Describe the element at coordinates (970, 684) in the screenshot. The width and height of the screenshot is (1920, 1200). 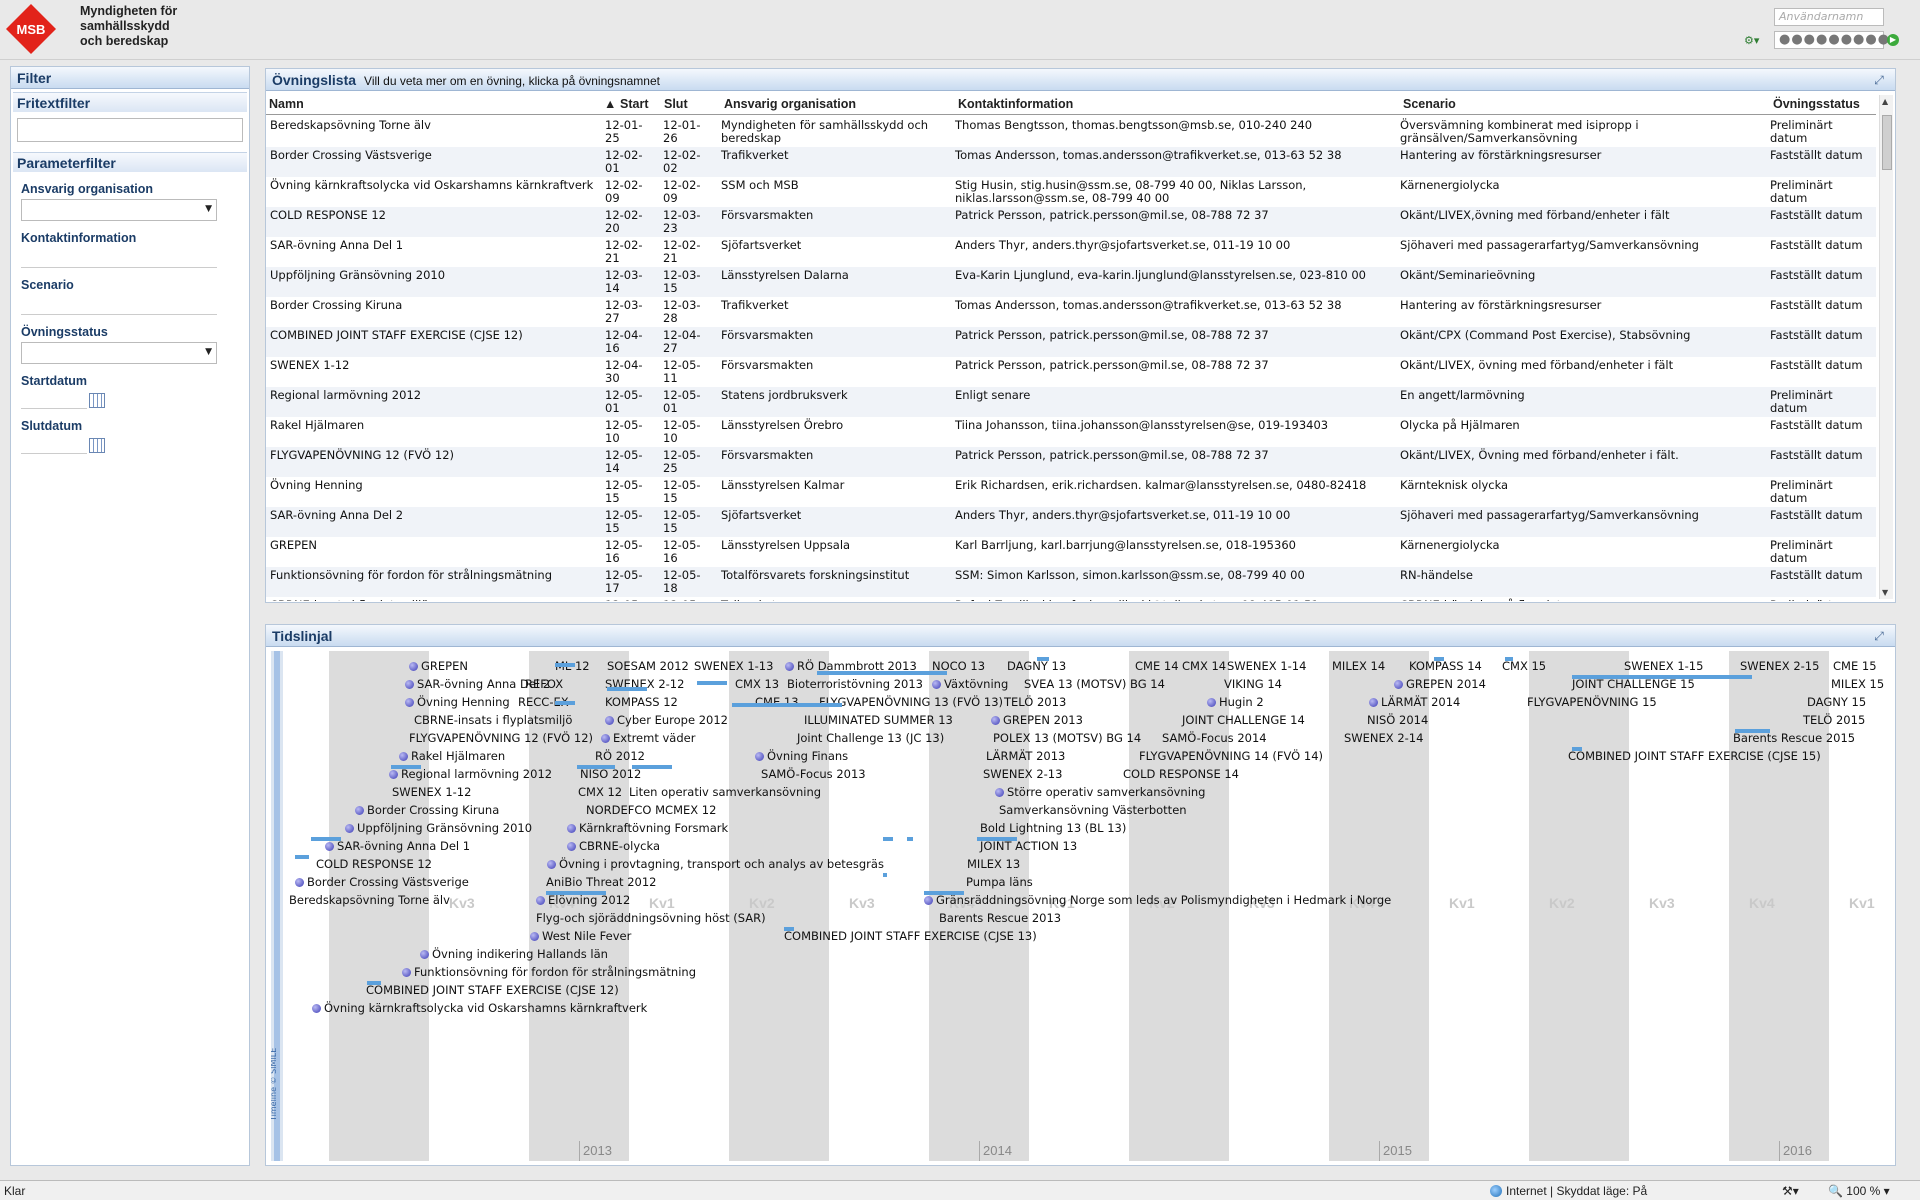
I see `timeline-event: Växtövning` at that location.